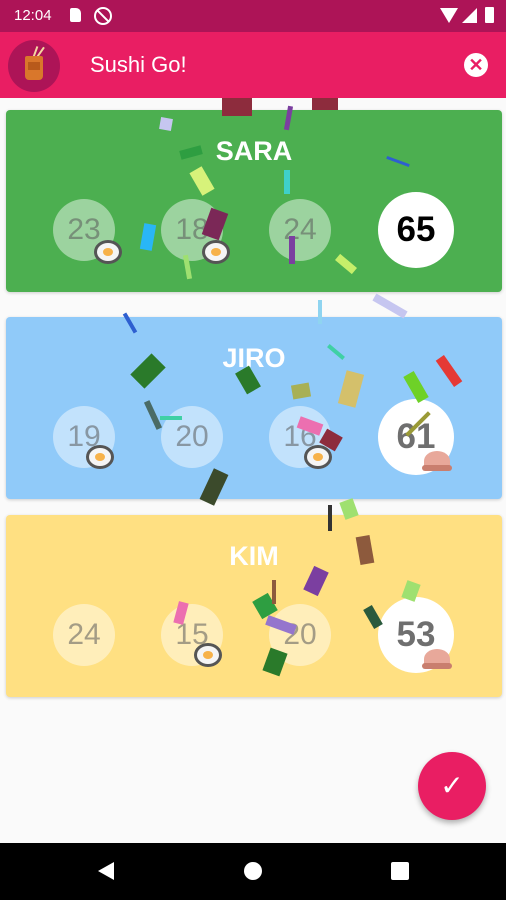  I want to click on close-circle-icon: ✕, so click(476, 65).